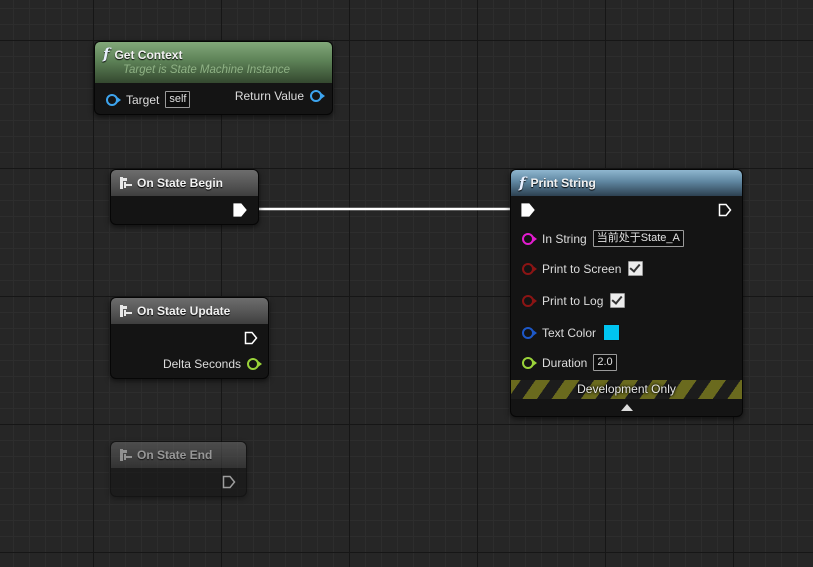  Describe the element at coordinates (563, 183) in the screenshot. I see `print-string-title: Print String` at that location.